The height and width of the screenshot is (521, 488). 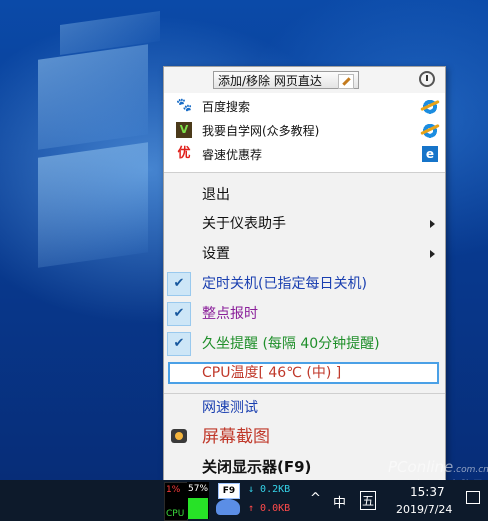 I want to click on menu-item-sedentary-reminder: ✔ 久坐提醒 (每隔 40分钟提醒), so click(x=304, y=344).